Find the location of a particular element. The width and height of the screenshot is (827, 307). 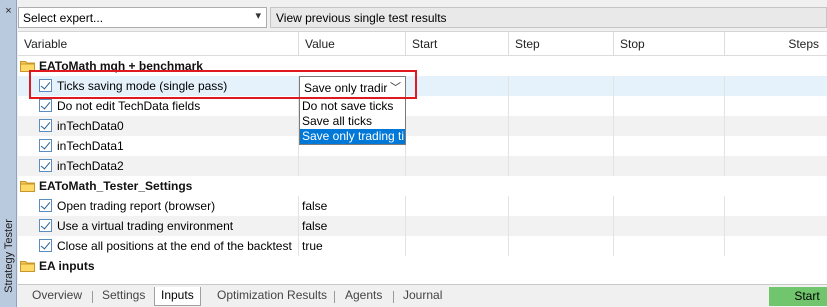

dropdown-option-highlighted: Save only trading ti is located at coordinates (352, 136).